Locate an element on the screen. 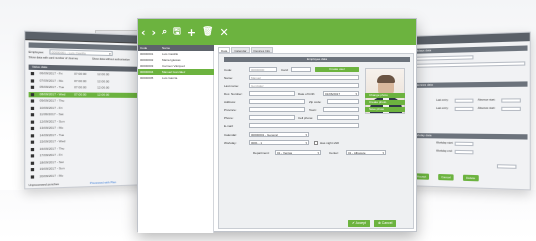 The height and width of the screenshot is (241, 536). cell-phone-label: Cell phone: is located at coordinates (306, 118).